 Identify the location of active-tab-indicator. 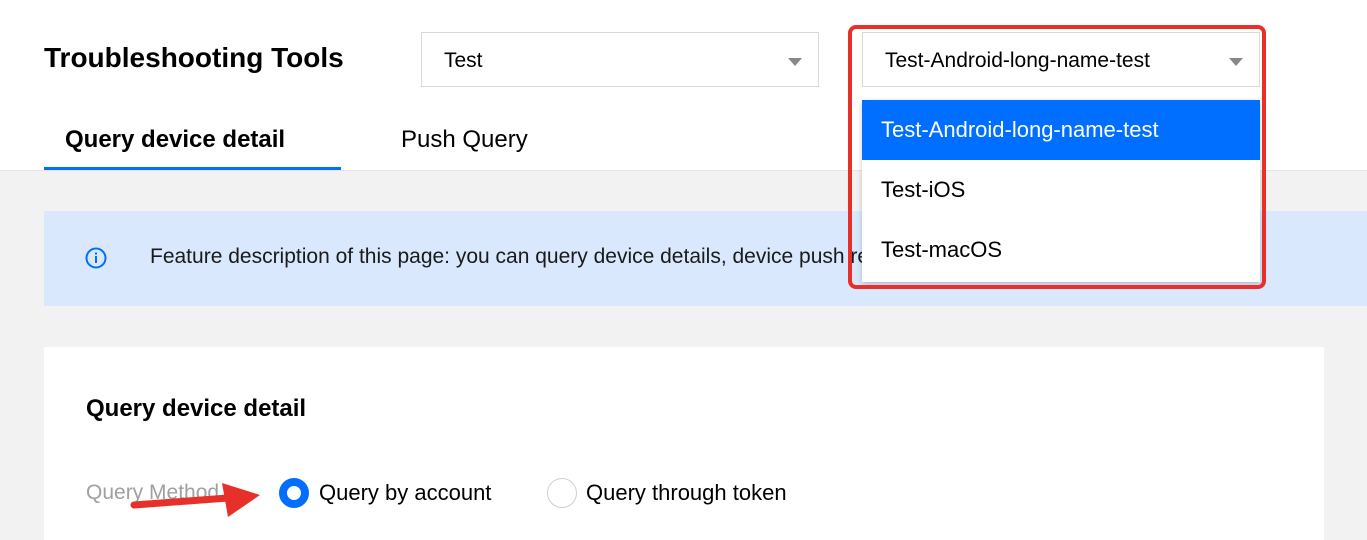
(192, 168).